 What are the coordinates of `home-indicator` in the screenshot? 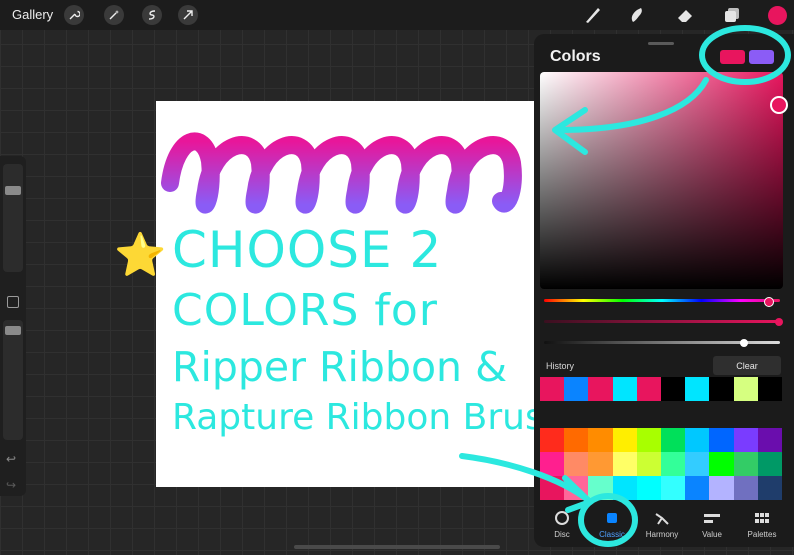 It's located at (397, 547).